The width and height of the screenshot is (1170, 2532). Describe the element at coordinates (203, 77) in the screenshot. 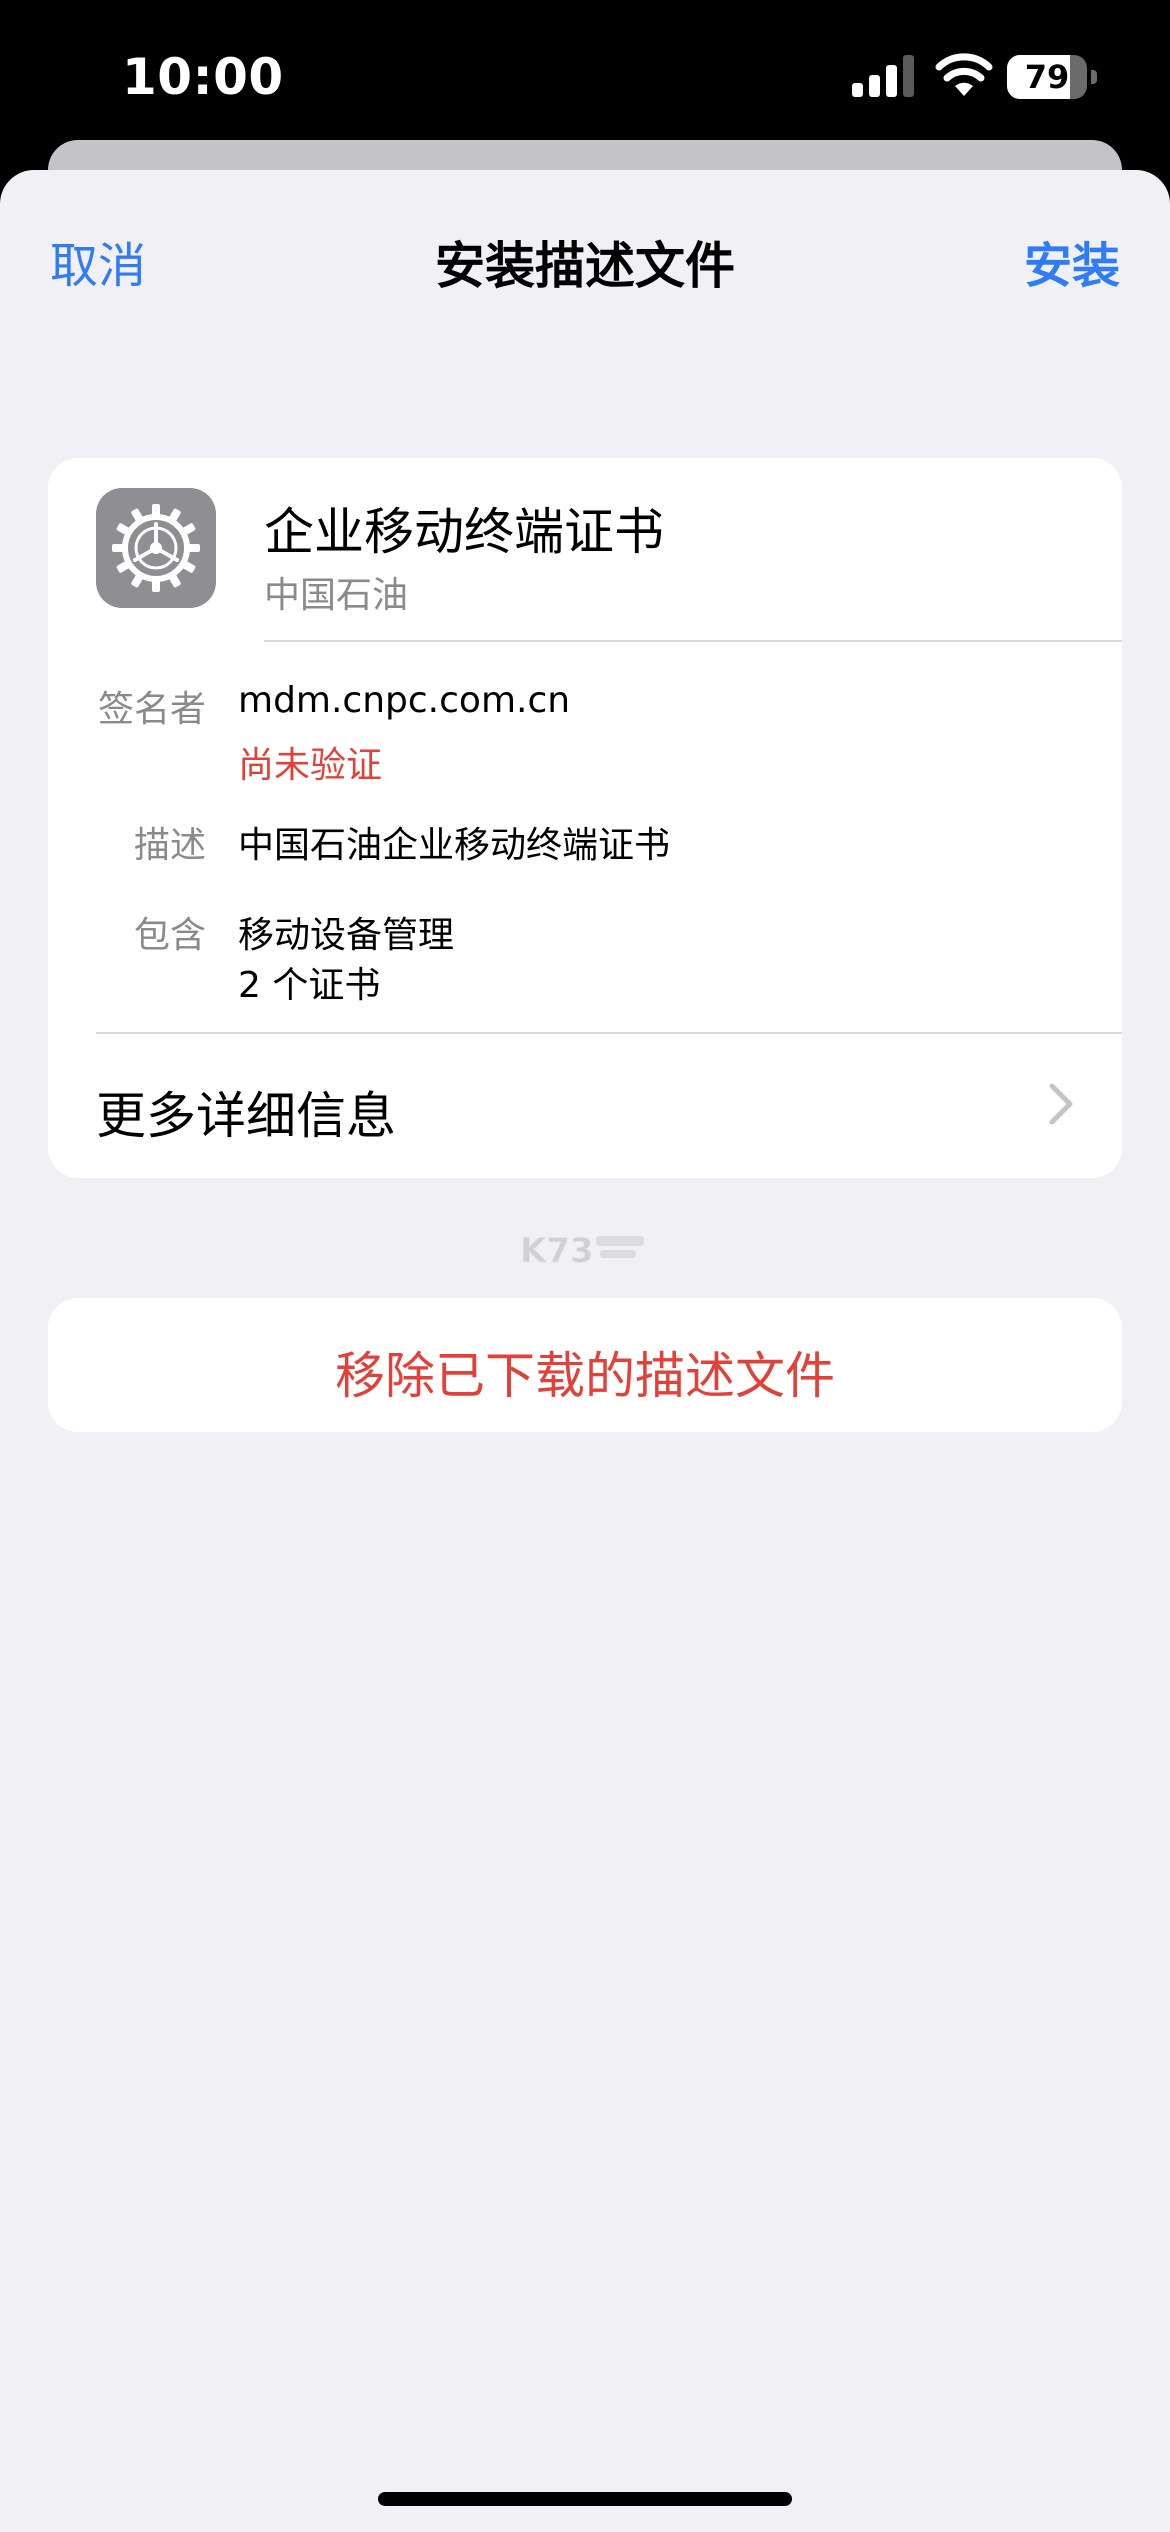

I see `status-time: 10:00` at that location.